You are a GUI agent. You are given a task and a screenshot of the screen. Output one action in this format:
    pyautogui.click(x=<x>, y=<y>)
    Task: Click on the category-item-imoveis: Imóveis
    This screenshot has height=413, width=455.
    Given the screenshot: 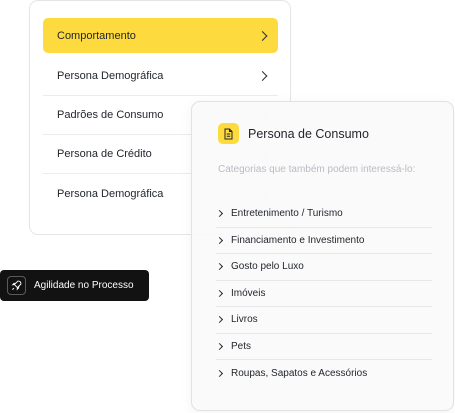 What is the action you would take?
    pyautogui.click(x=323, y=294)
    